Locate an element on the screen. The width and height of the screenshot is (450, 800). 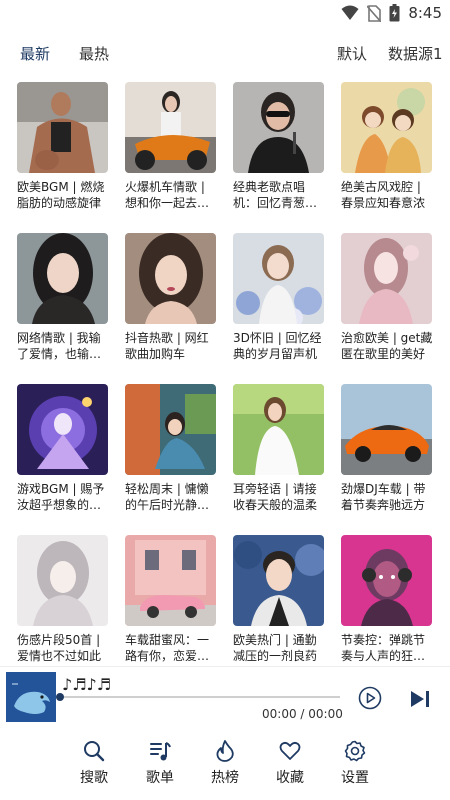
nav-label: 收藏 is located at coordinates (290, 778).